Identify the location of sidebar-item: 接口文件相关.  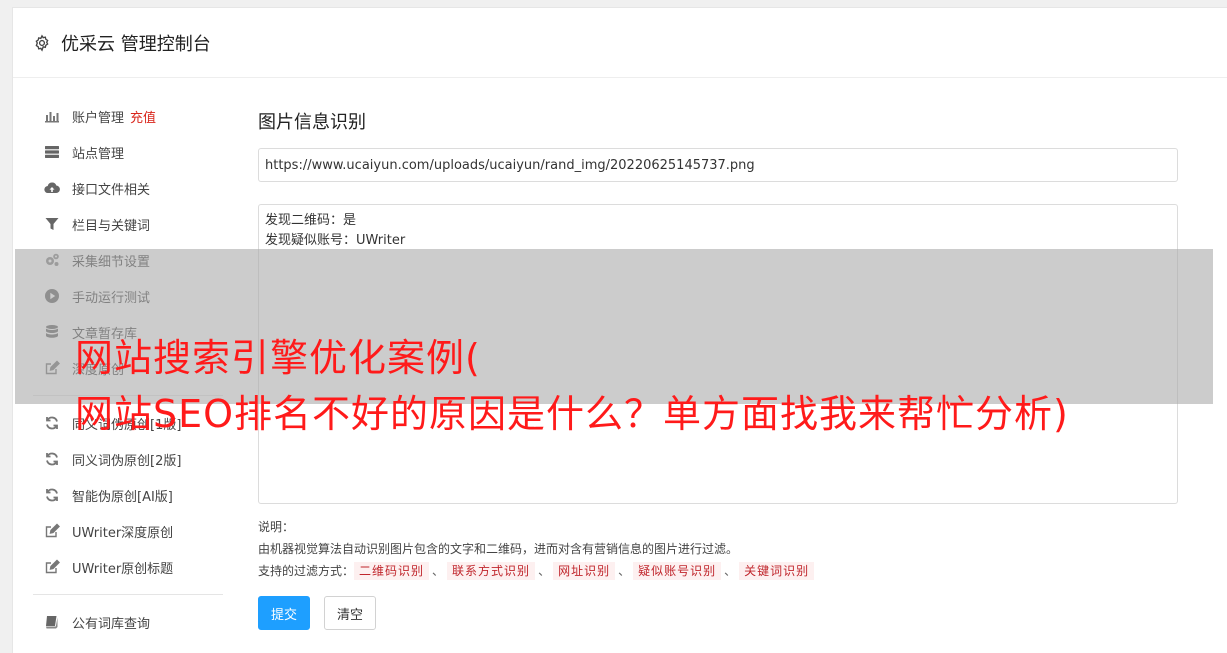
(118, 188).